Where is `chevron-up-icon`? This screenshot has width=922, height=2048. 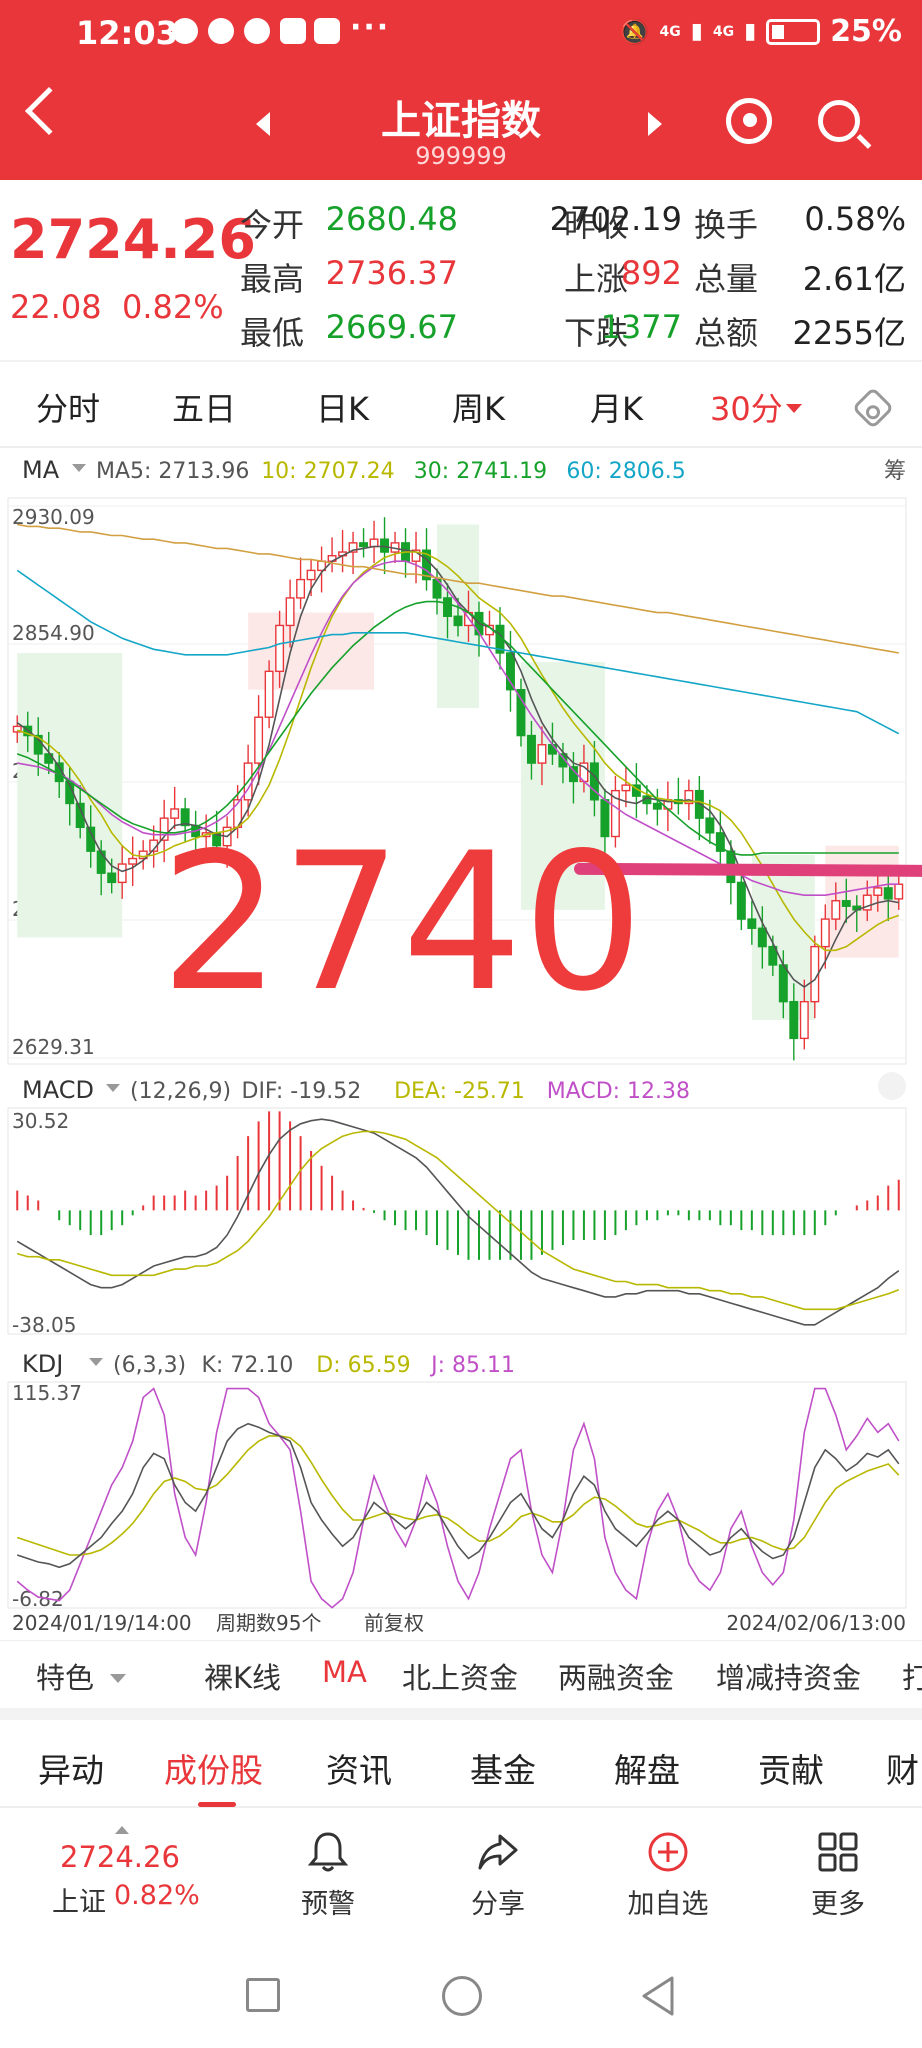 chevron-up-icon is located at coordinates (122, 1830).